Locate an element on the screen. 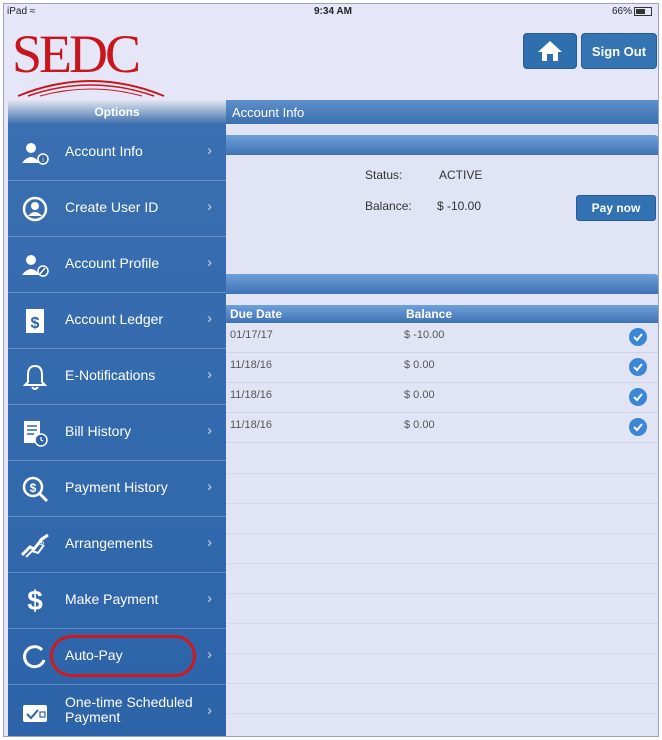 This screenshot has width=662, height=740. sidebar-item-label: Make Payment is located at coordinates (112, 599).